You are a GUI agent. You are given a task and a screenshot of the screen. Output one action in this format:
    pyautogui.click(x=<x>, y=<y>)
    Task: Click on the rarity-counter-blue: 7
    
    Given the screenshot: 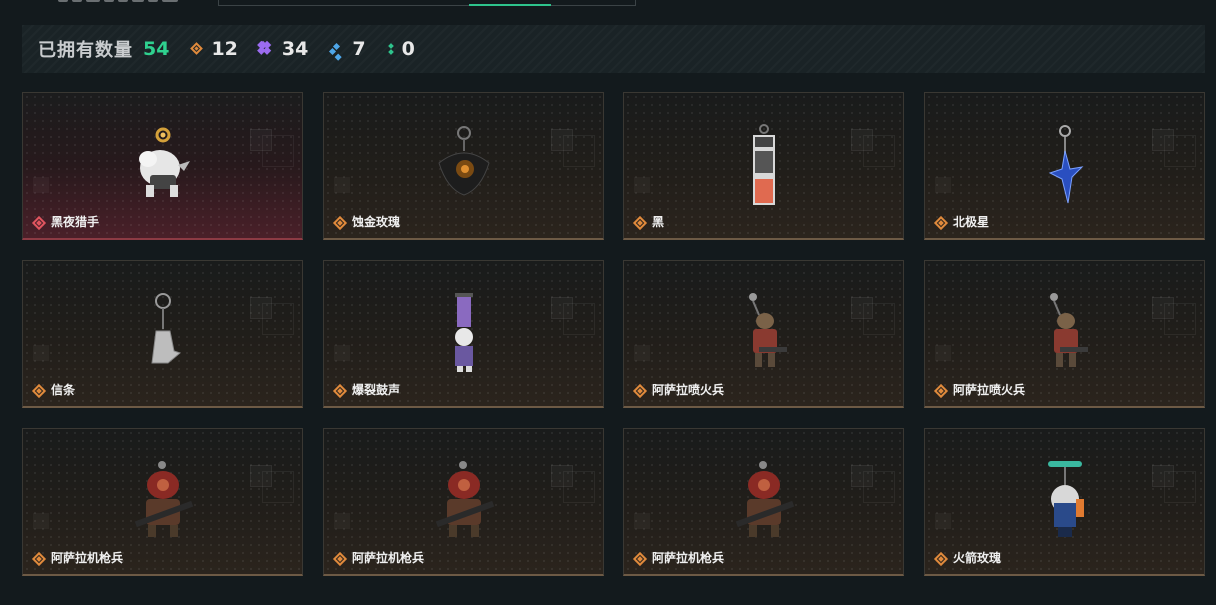 What is the action you would take?
    pyautogui.click(x=347, y=49)
    